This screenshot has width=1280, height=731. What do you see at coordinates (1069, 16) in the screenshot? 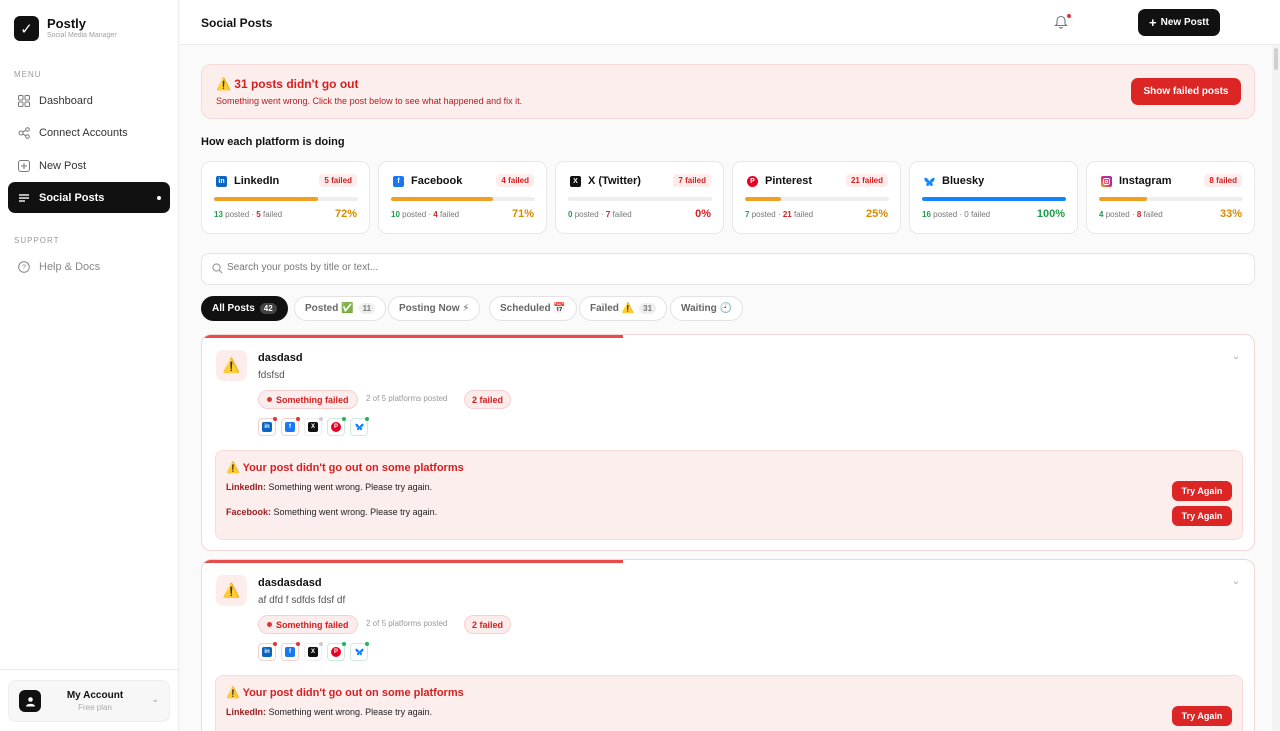
I see `notification-dot` at bounding box center [1069, 16].